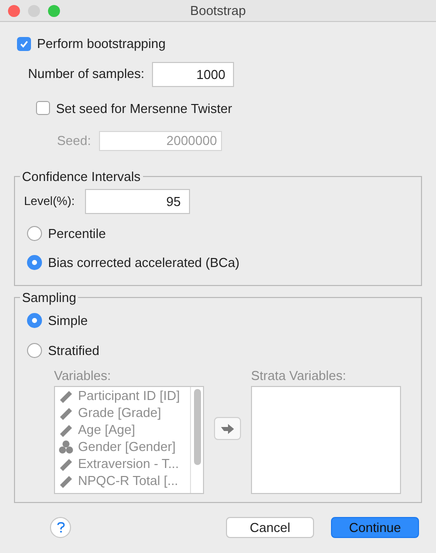 This screenshot has width=436, height=553. I want to click on group-title: Confidence Intervals, so click(81, 177).